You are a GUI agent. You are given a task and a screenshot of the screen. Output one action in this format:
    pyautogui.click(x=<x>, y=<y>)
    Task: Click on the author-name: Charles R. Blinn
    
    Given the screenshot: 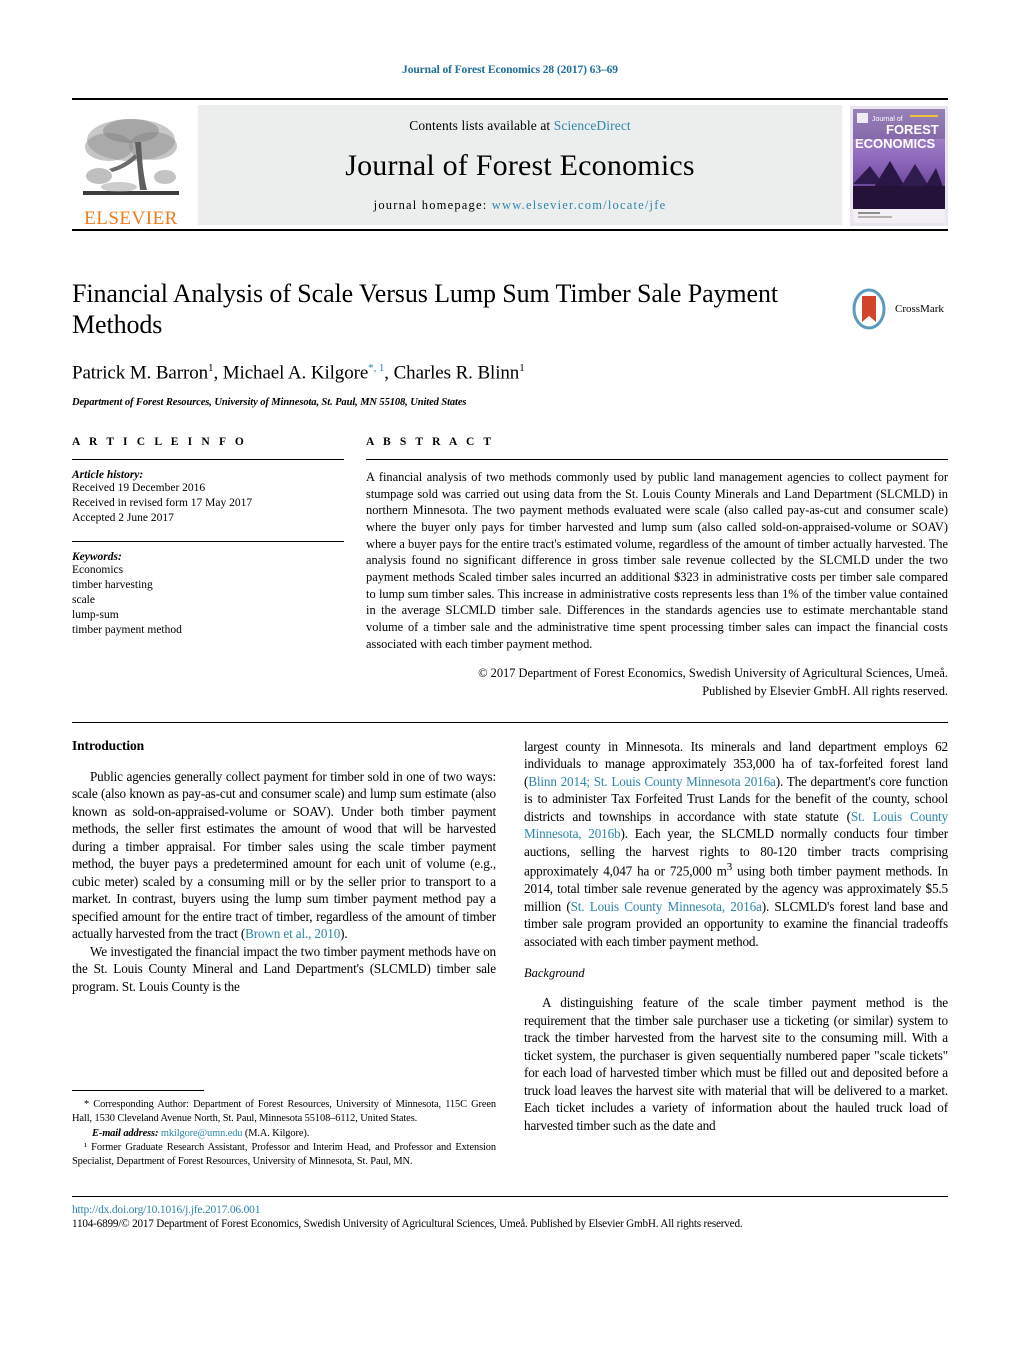 What is the action you would take?
    pyautogui.click(x=456, y=373)
    